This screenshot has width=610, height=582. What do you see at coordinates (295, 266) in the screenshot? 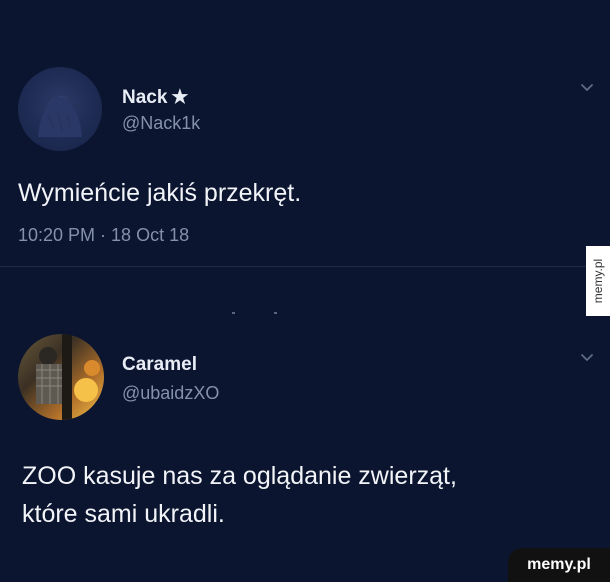
I see `divider` at bounding box center [295, 266].